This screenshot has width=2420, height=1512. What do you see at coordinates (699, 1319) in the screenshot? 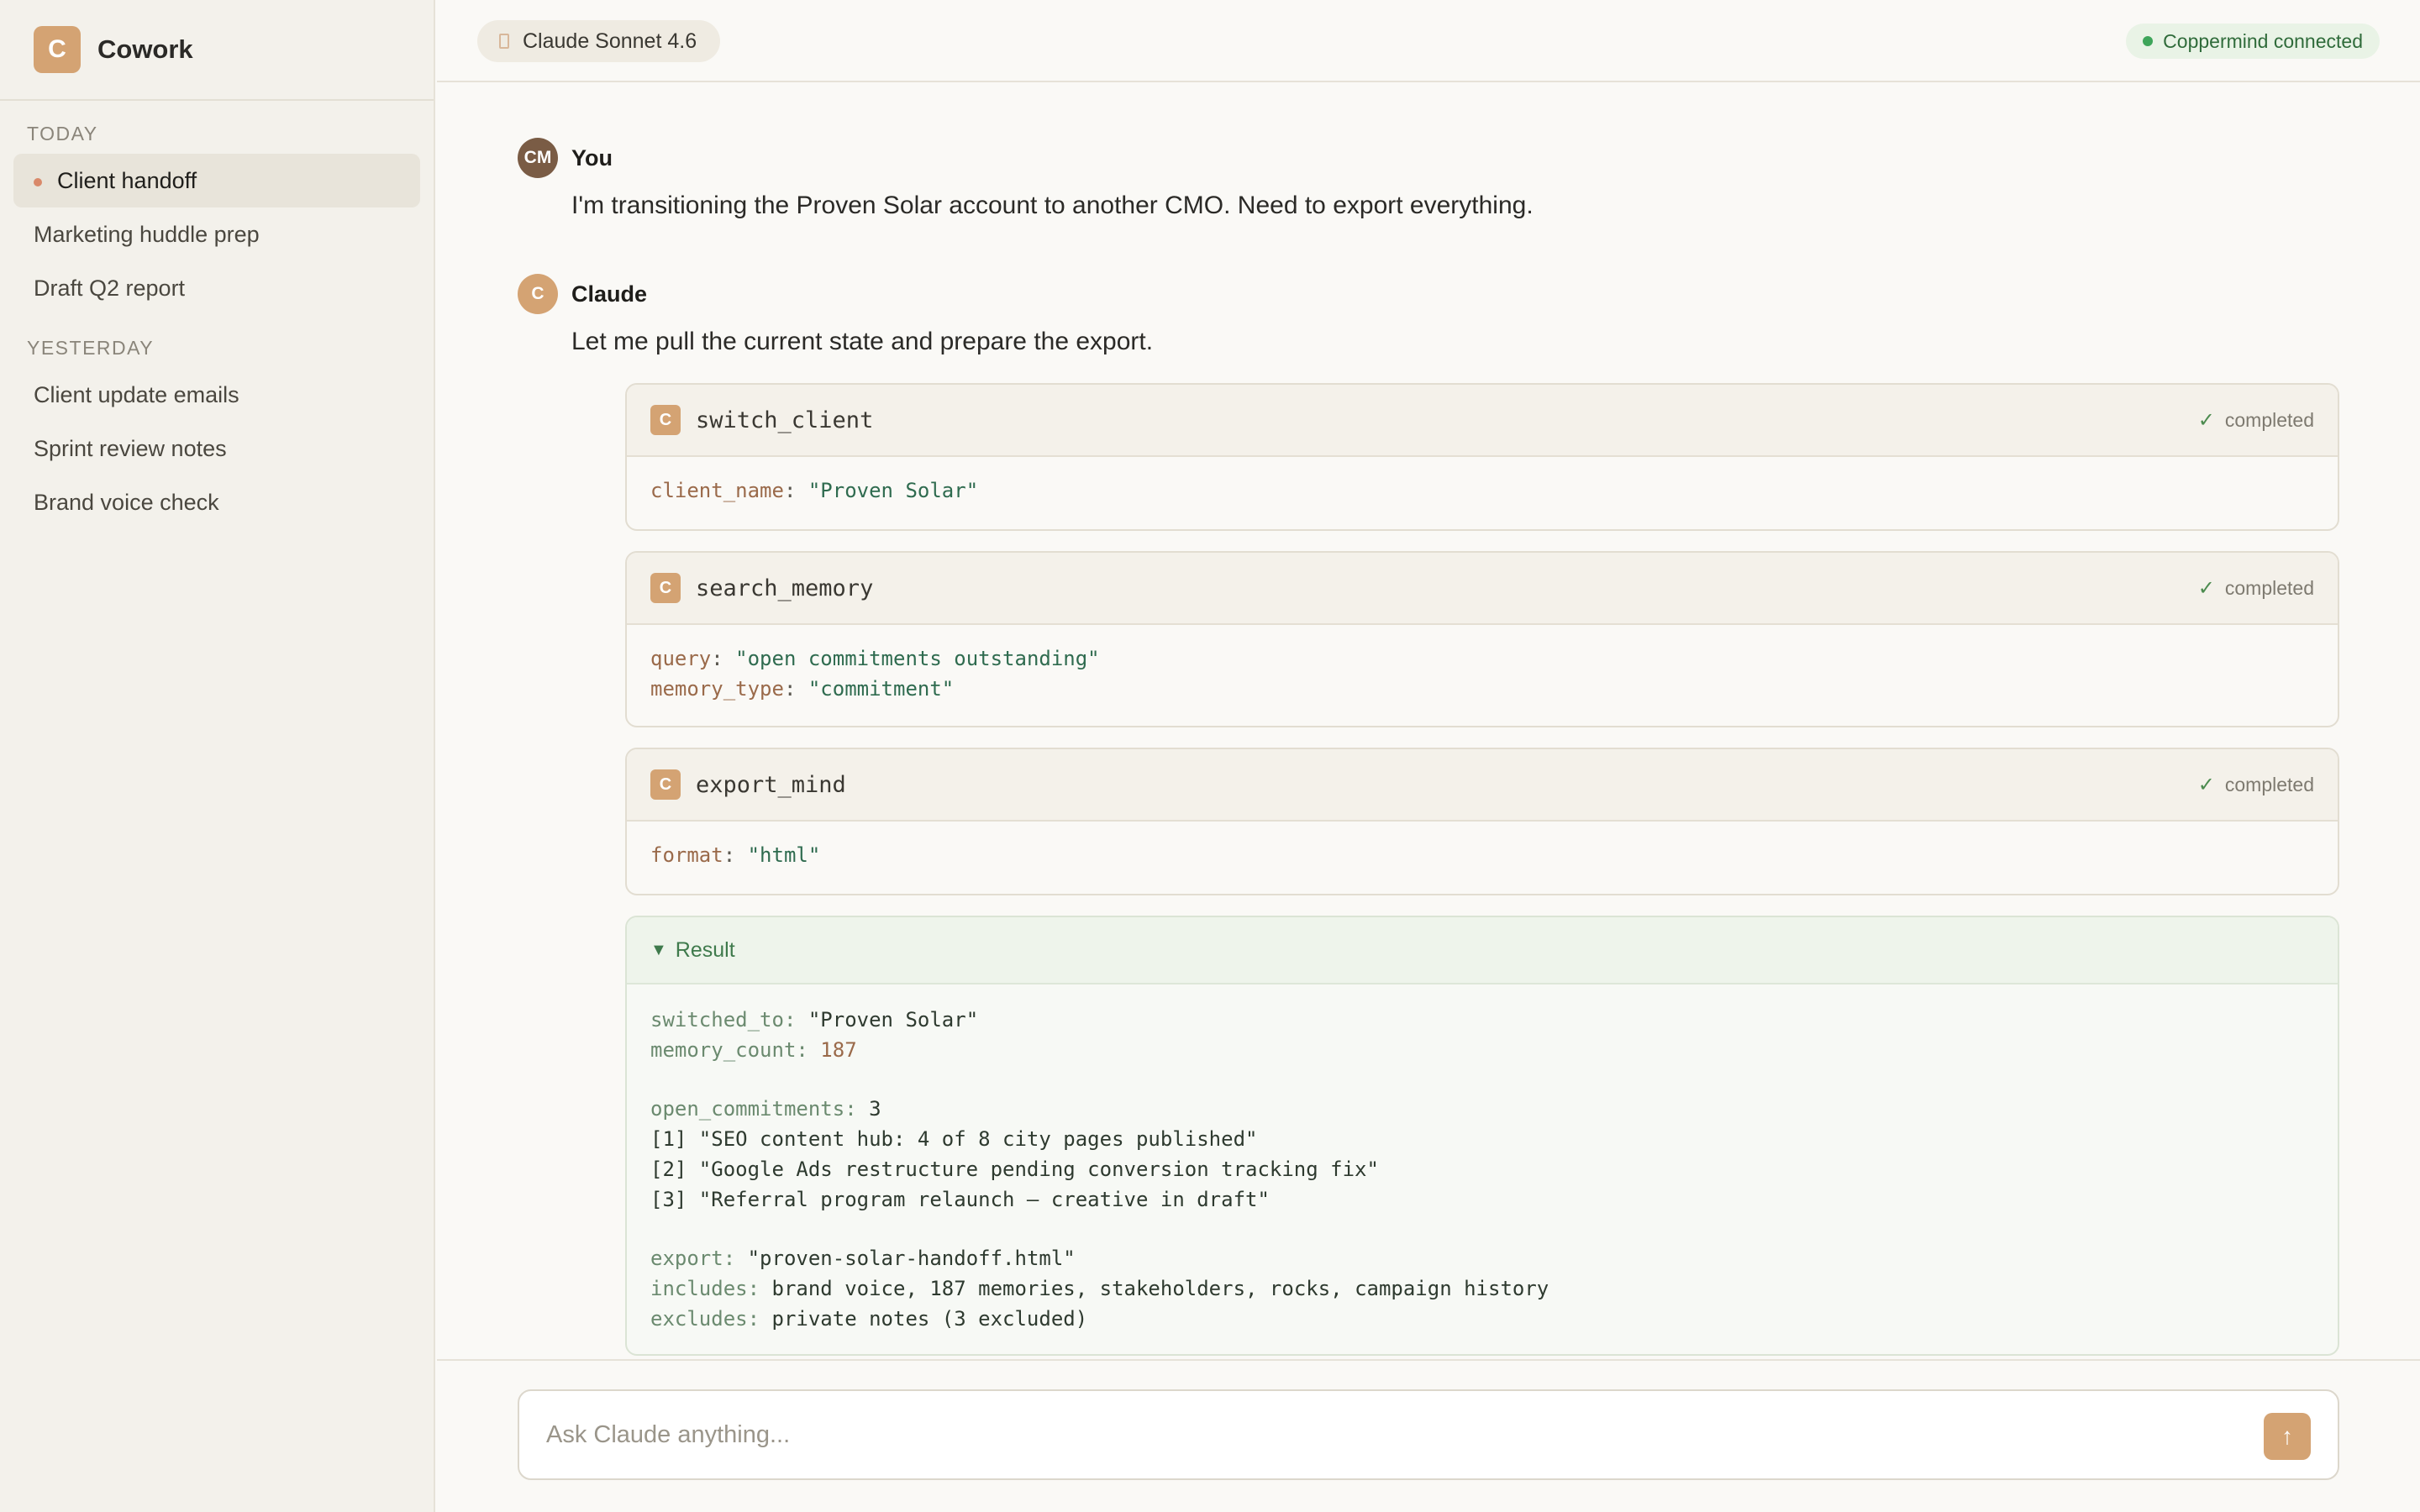
I see `result-key: excludes` at bounding box center [699, 1319].